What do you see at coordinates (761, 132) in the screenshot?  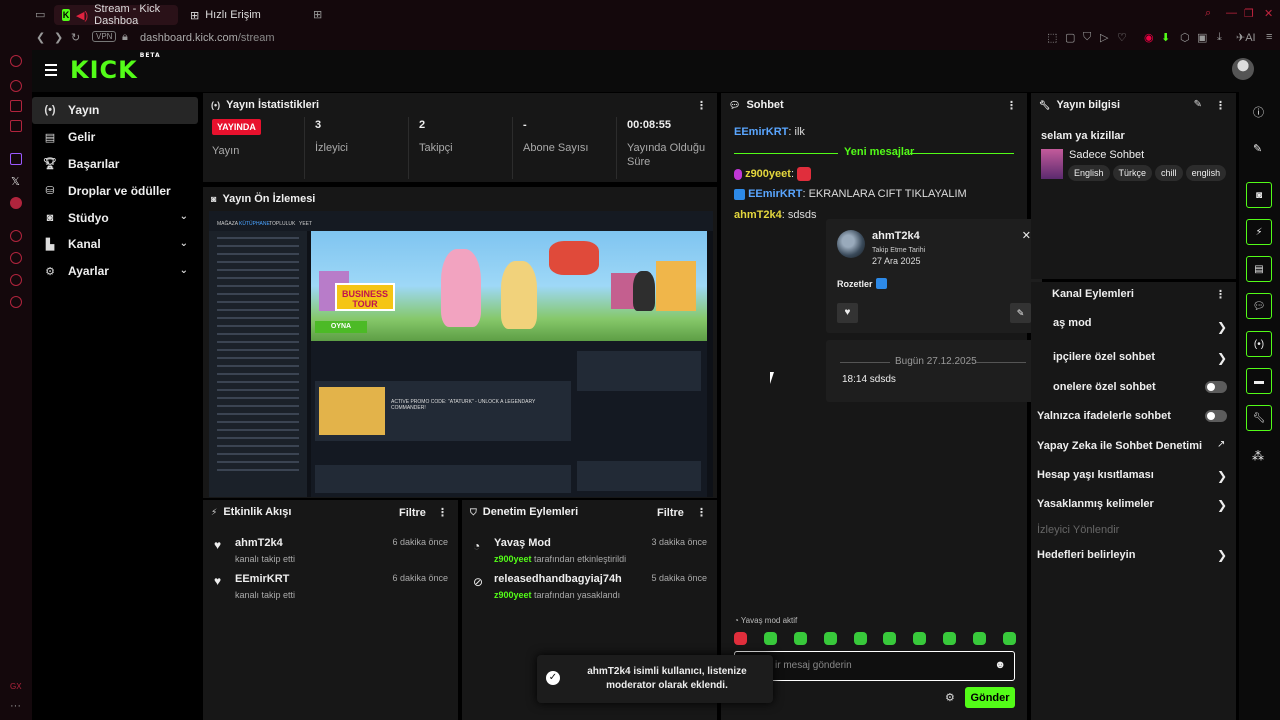 I see `chat-username: EEmirKRT` at bounding box center [761, 132].